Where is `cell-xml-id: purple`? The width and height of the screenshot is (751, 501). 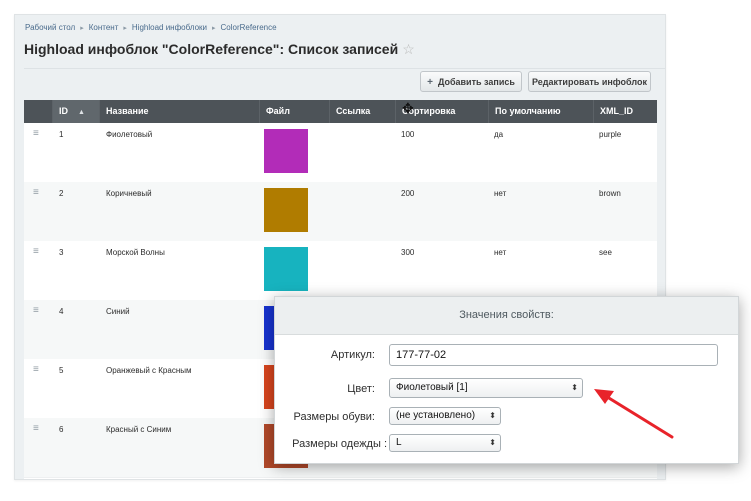
cell-xml-id: purple is located at coordinates (610, 134).